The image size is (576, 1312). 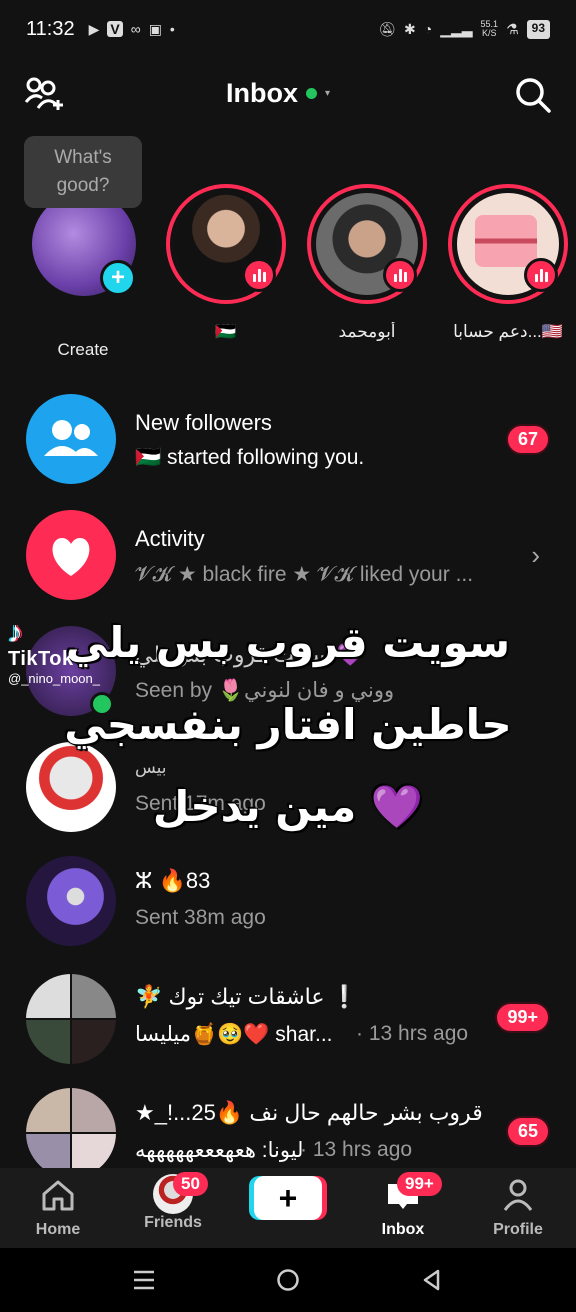 I want to click on nav-label: Friends, so click(x=173, y=1222).